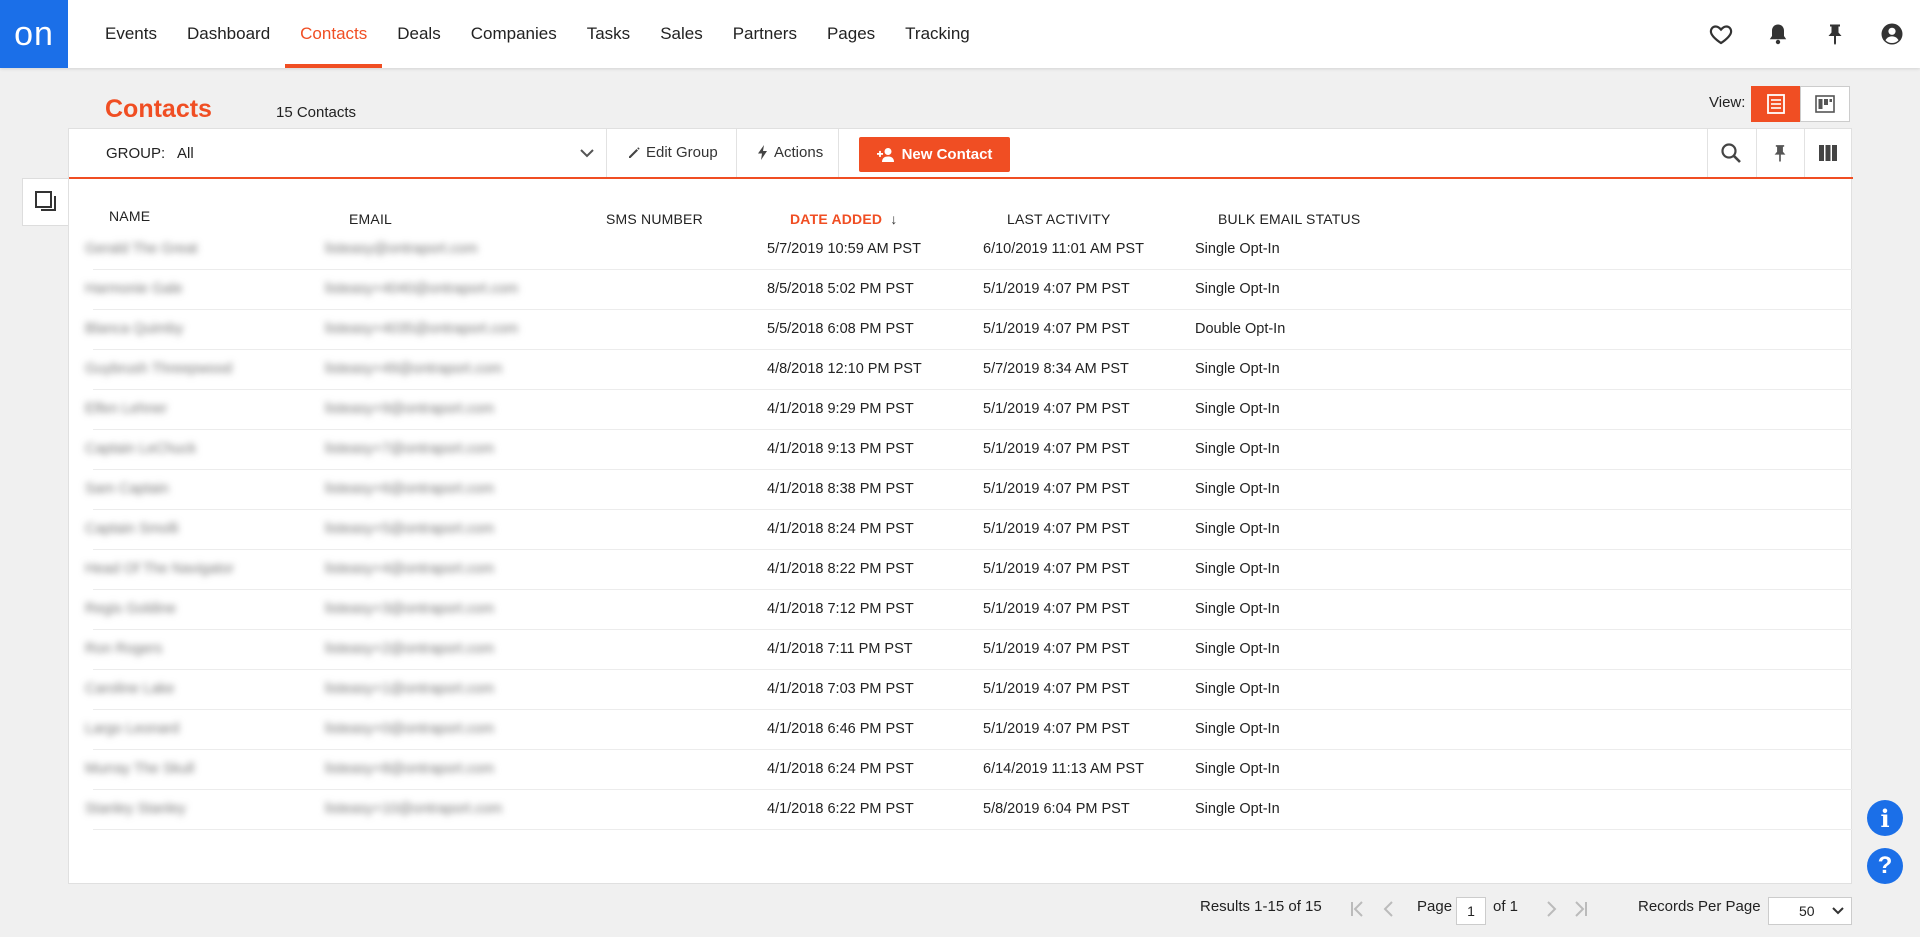  Describe the element at coordinates (129, 216) in the screenshot. I see `column-header-name: NAME` at that location.